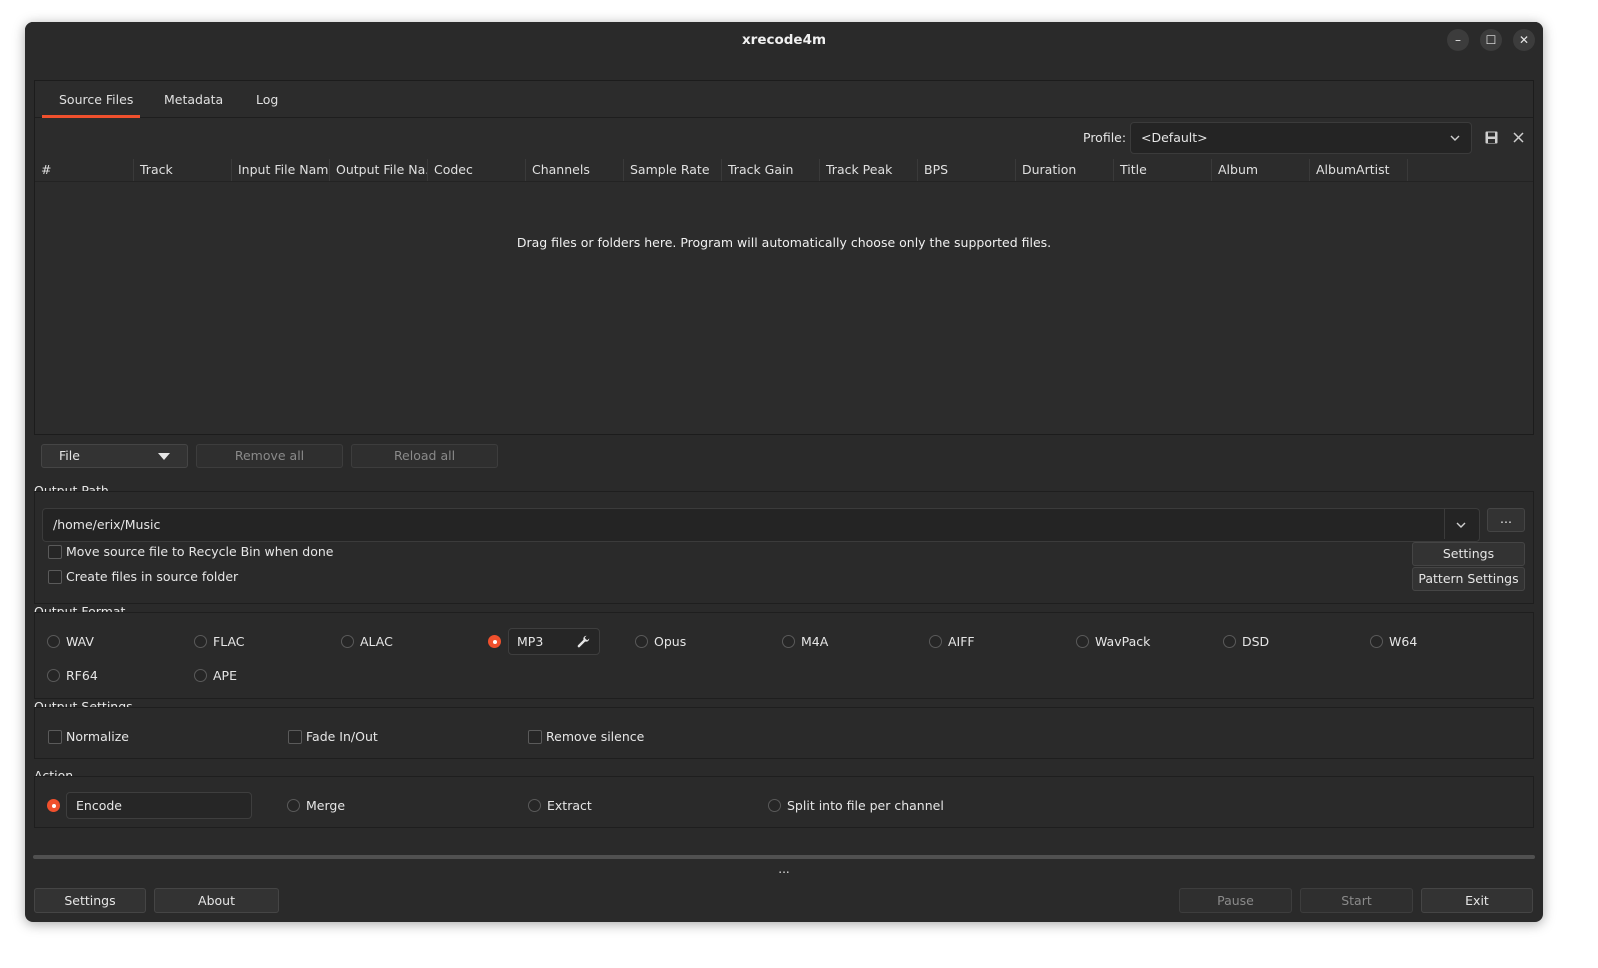  I want to click on format-label-w64: W64, so click(1403, 641).